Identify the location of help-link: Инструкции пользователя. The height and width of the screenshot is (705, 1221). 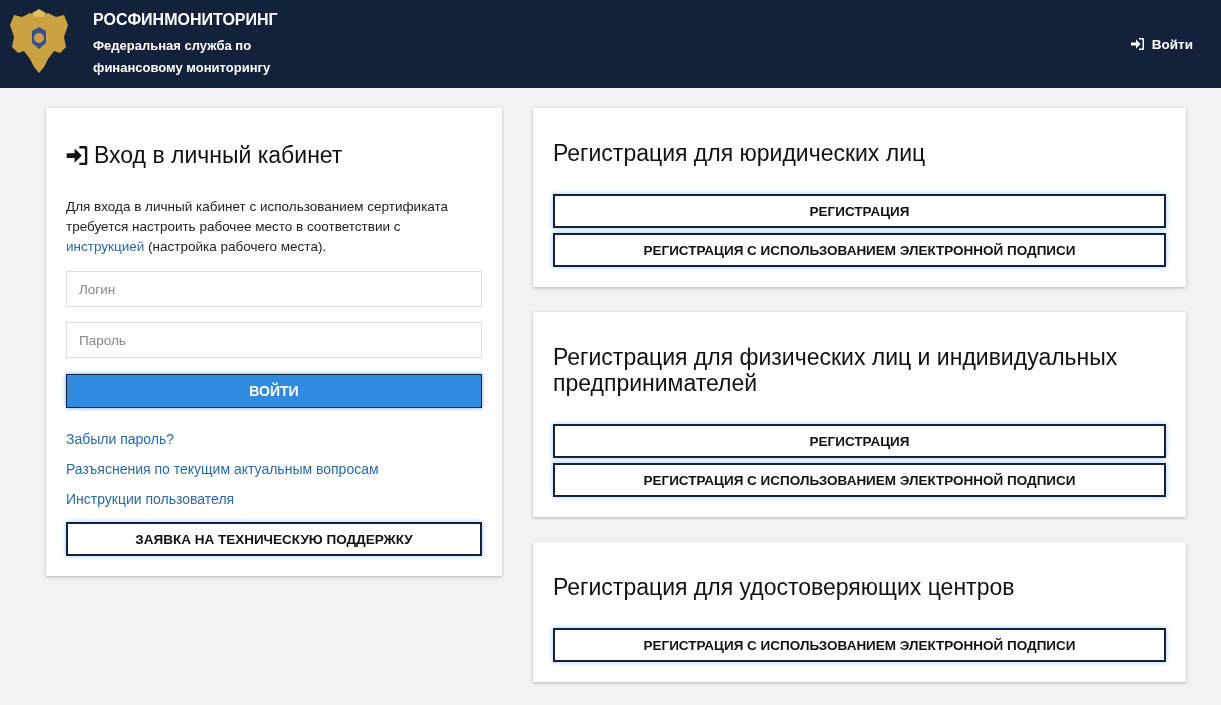
(150, 499).